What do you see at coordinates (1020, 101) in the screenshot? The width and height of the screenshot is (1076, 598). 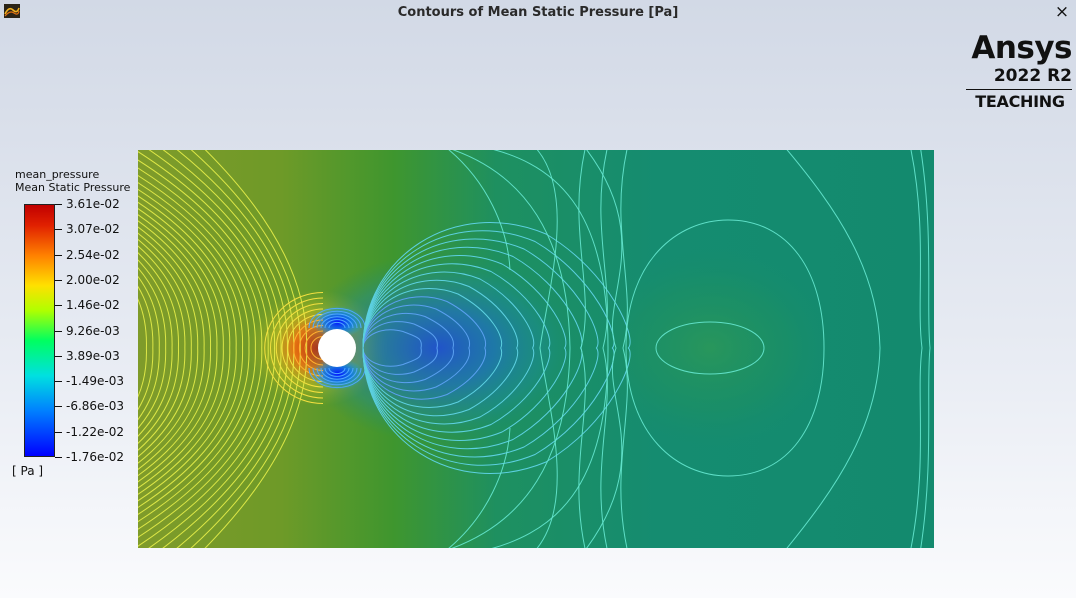 I see `logo-edition: TEACHING` at bounding box center [1020, 101].